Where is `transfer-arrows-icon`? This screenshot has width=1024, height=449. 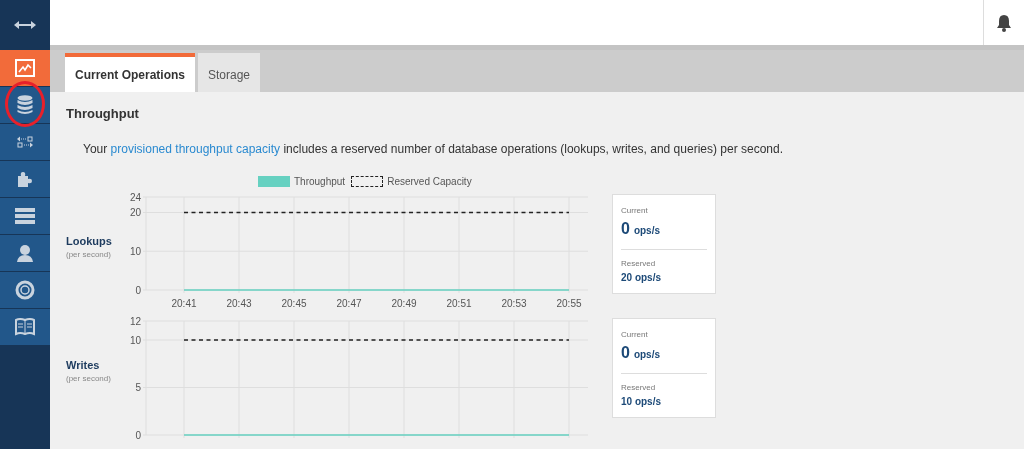
transfer-arrows-icon is located at coordinates (25, 142).